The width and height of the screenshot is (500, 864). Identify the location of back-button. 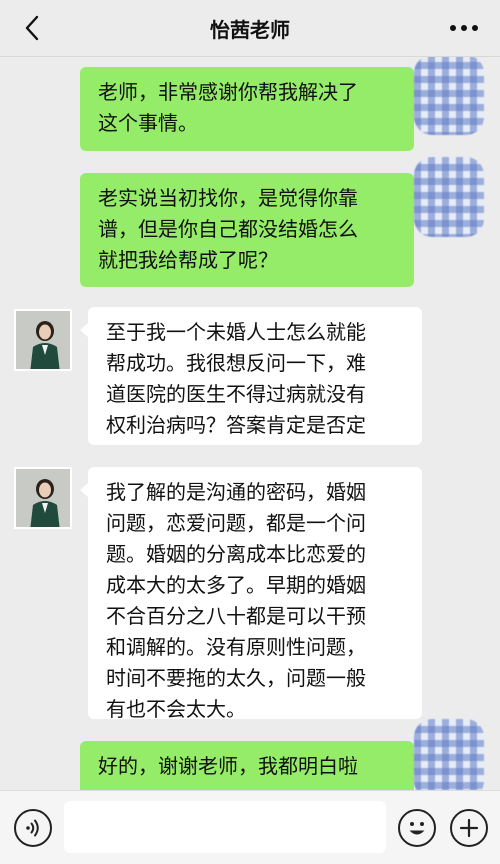
(32, 28).